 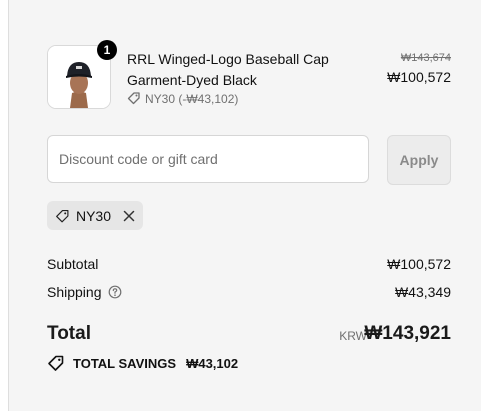 What do you see at coordinates (192, 99) in the screenshot?
I see `item-discount-text: NY30 (-₩43,102)` at bounding box center [192, 99].